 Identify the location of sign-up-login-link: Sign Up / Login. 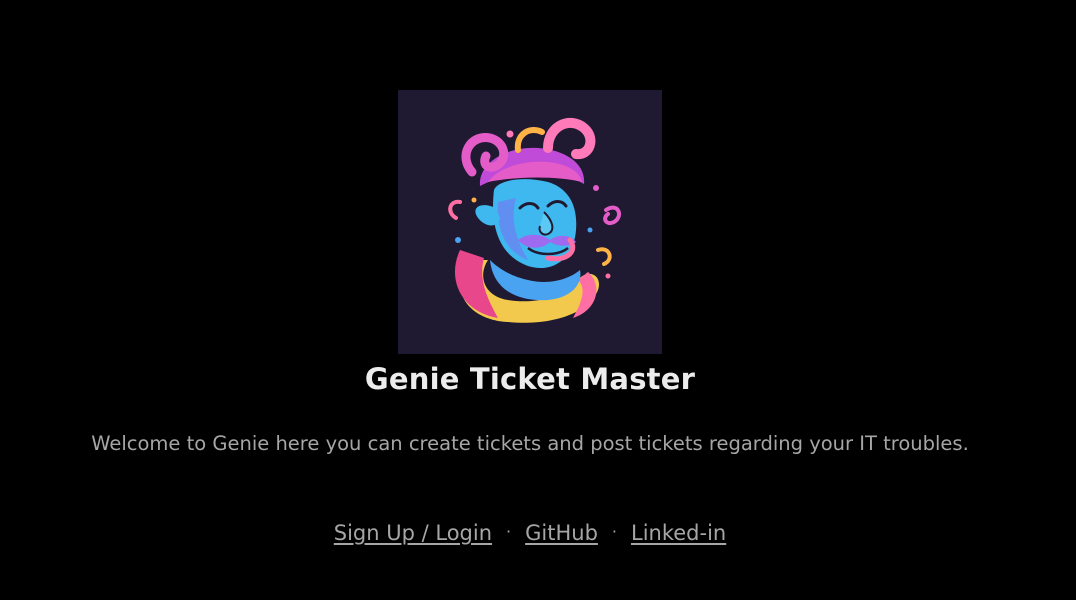
(413, 533).